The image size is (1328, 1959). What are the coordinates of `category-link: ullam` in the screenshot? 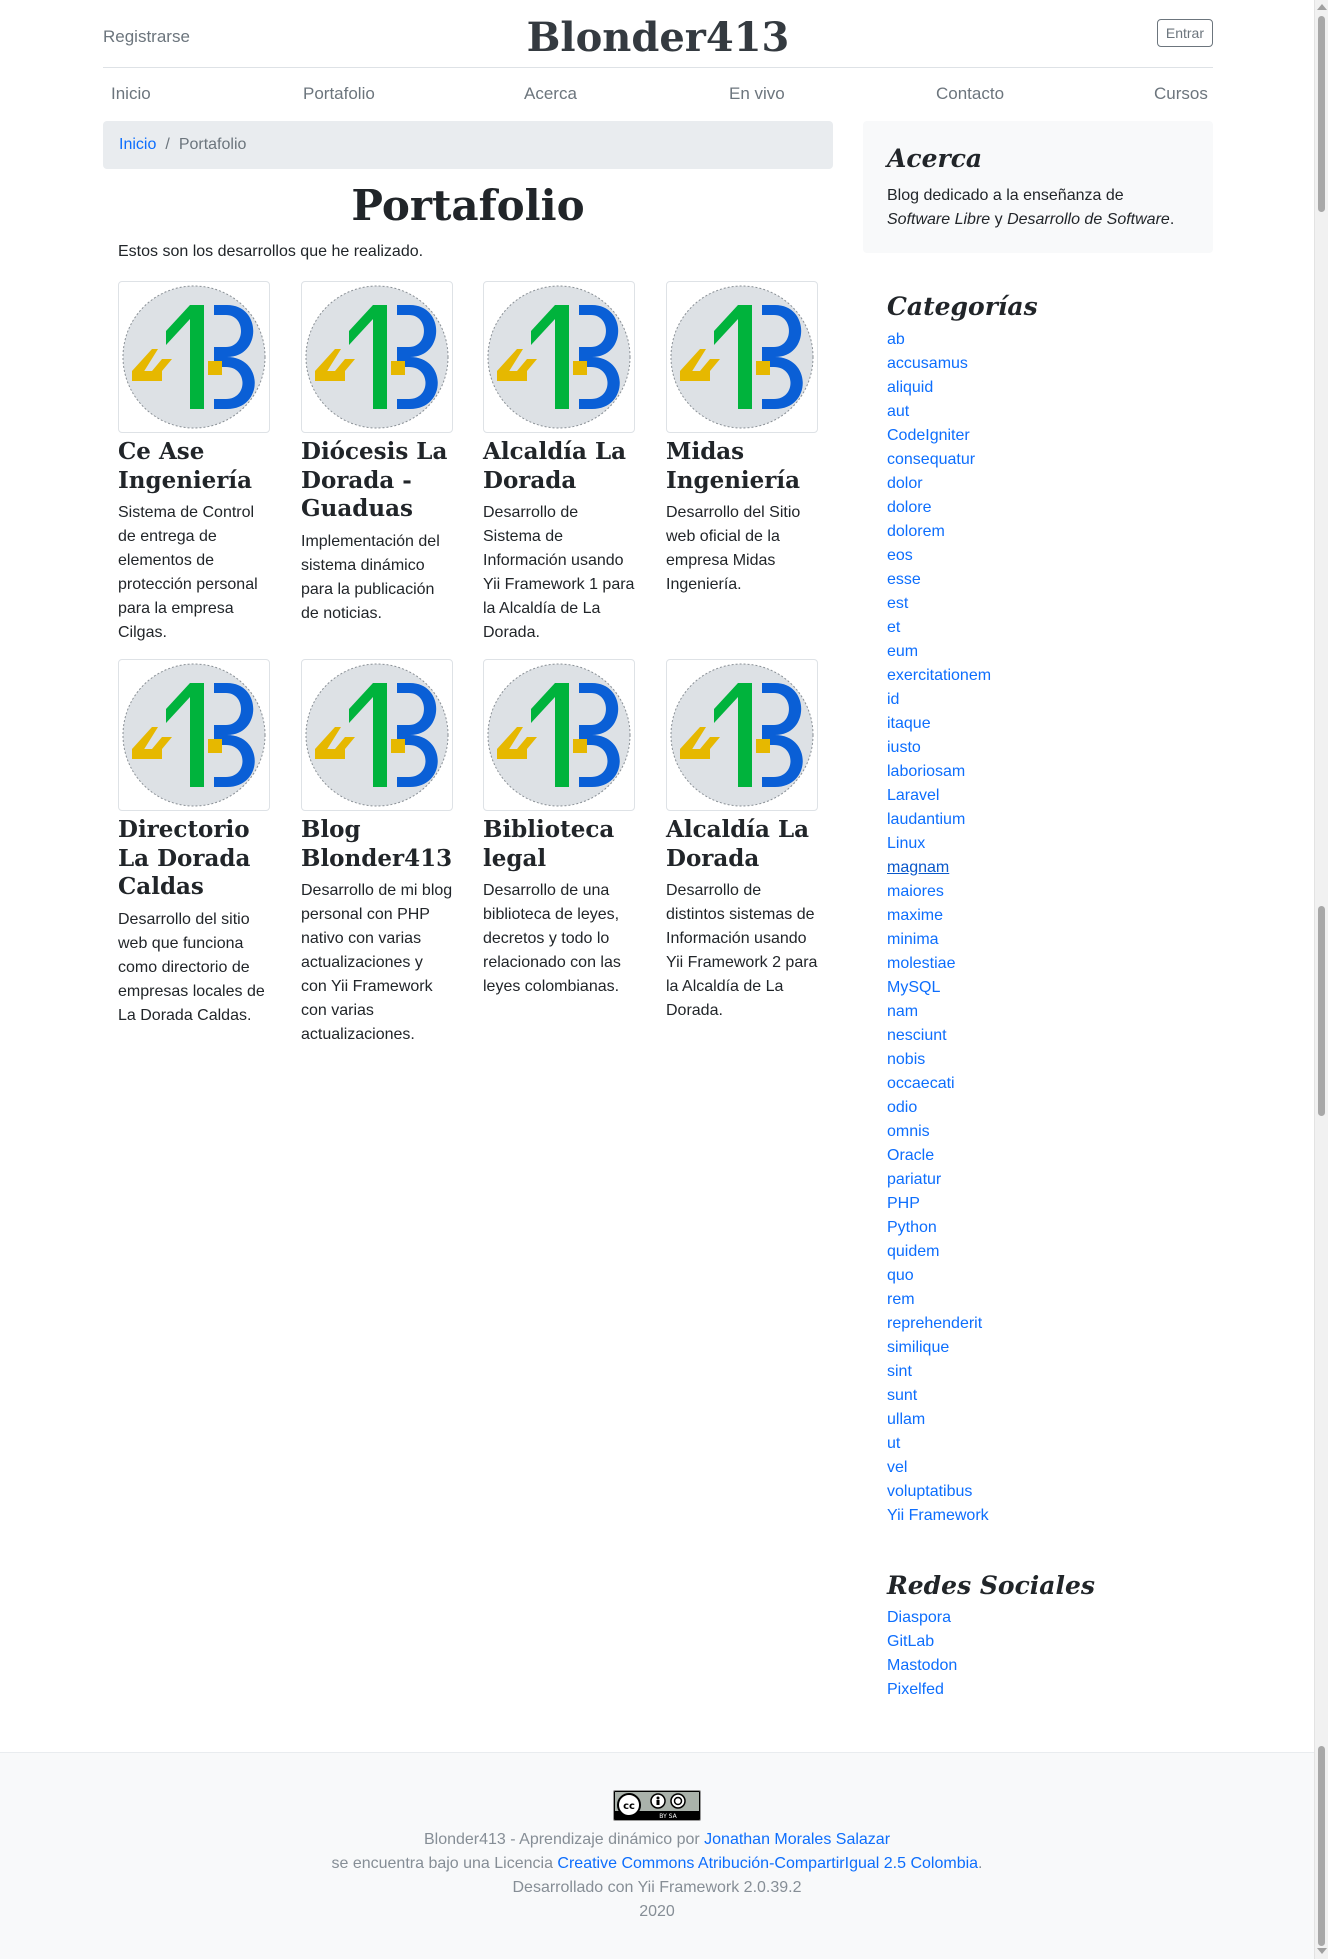 It's located at (906, 1419).